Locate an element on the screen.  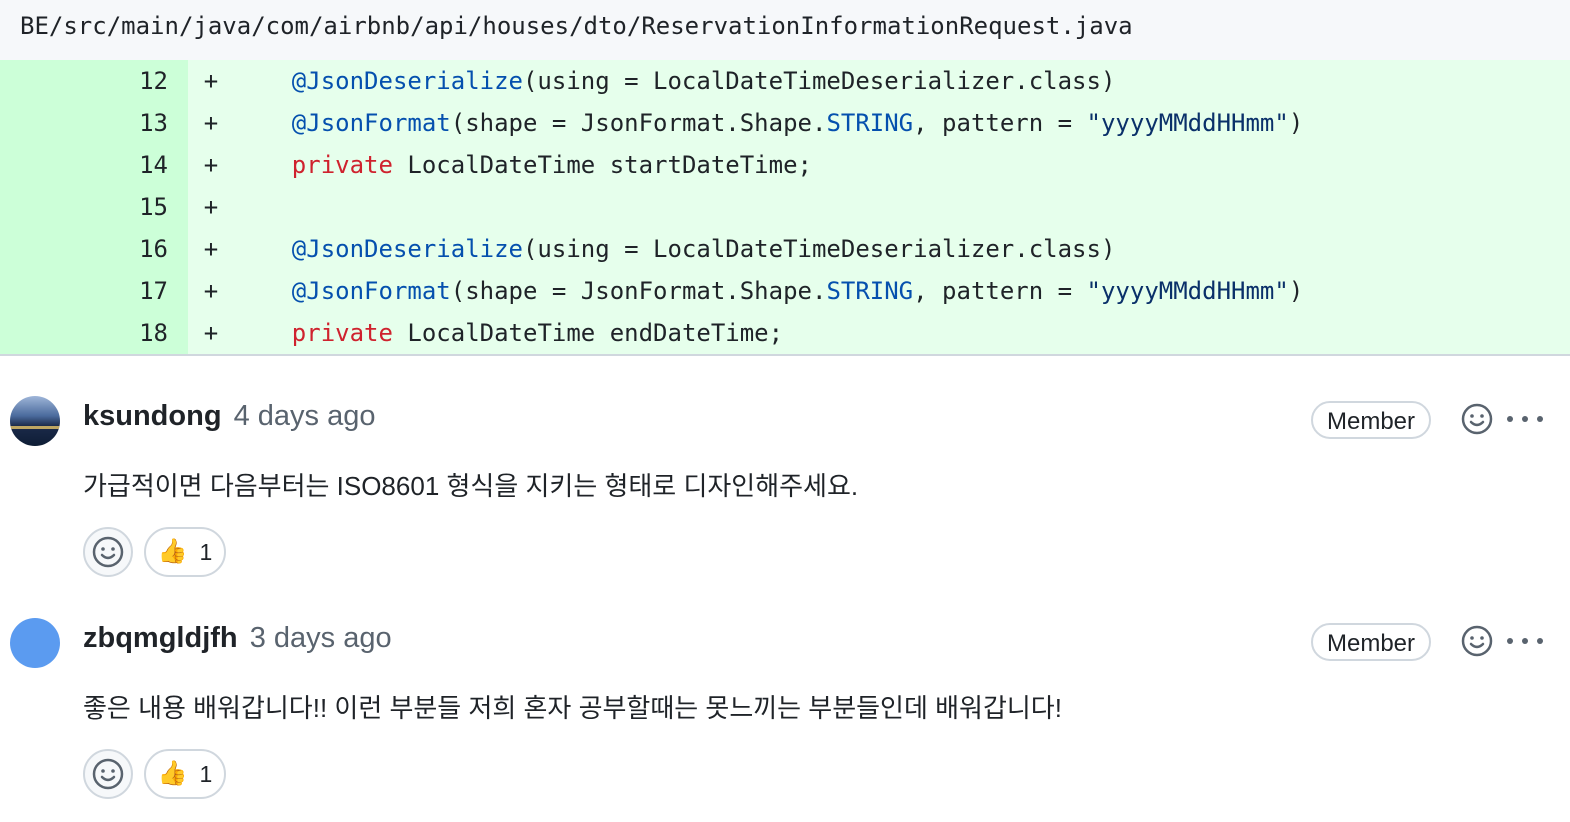
author-name: zbqmgldjfh is located at coordinates (160, 638).